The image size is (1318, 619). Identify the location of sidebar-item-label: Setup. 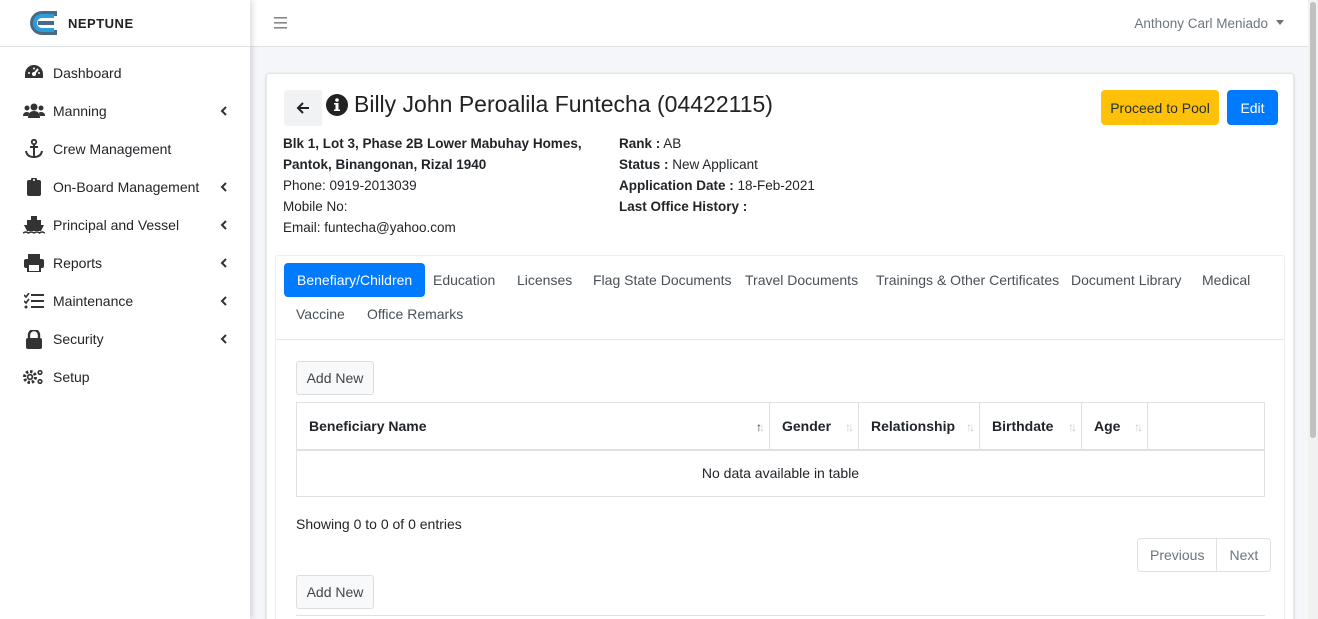
(71, 377).